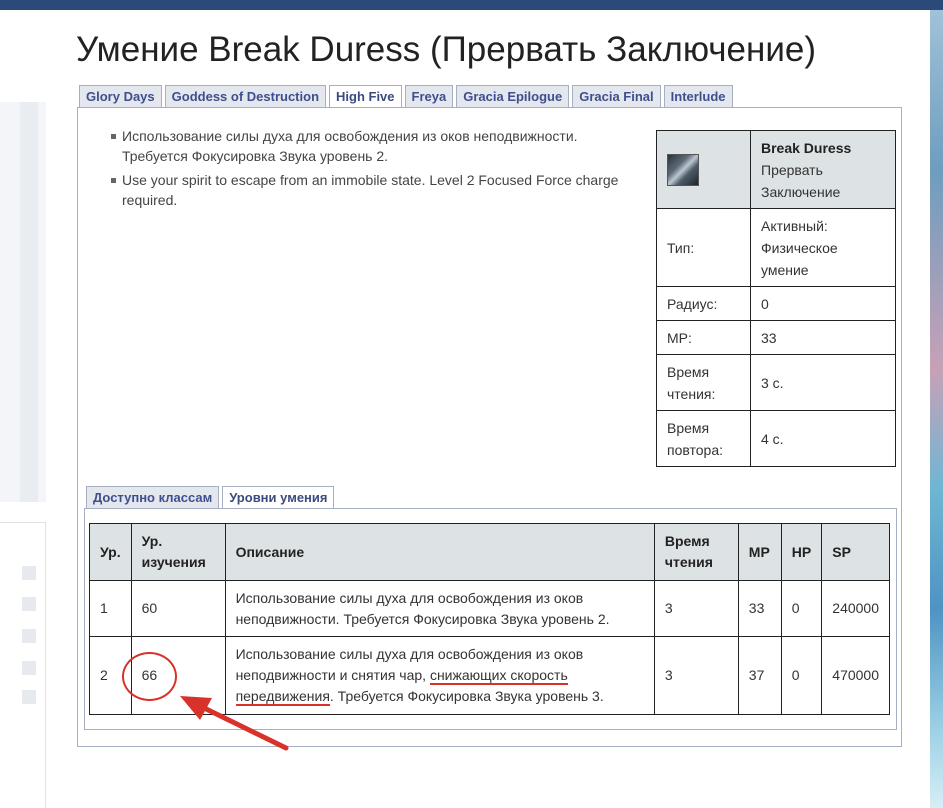 This screenshot has width=943, height=808. I want to click on col-header-mp: MP, so click(759, 552).